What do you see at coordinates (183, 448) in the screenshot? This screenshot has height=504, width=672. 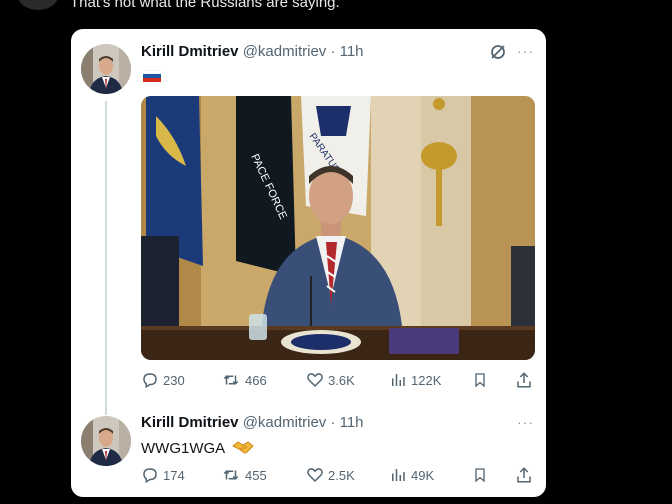 I see `tweet2-text: WWG1WGA` at bounding box center [183, 448].